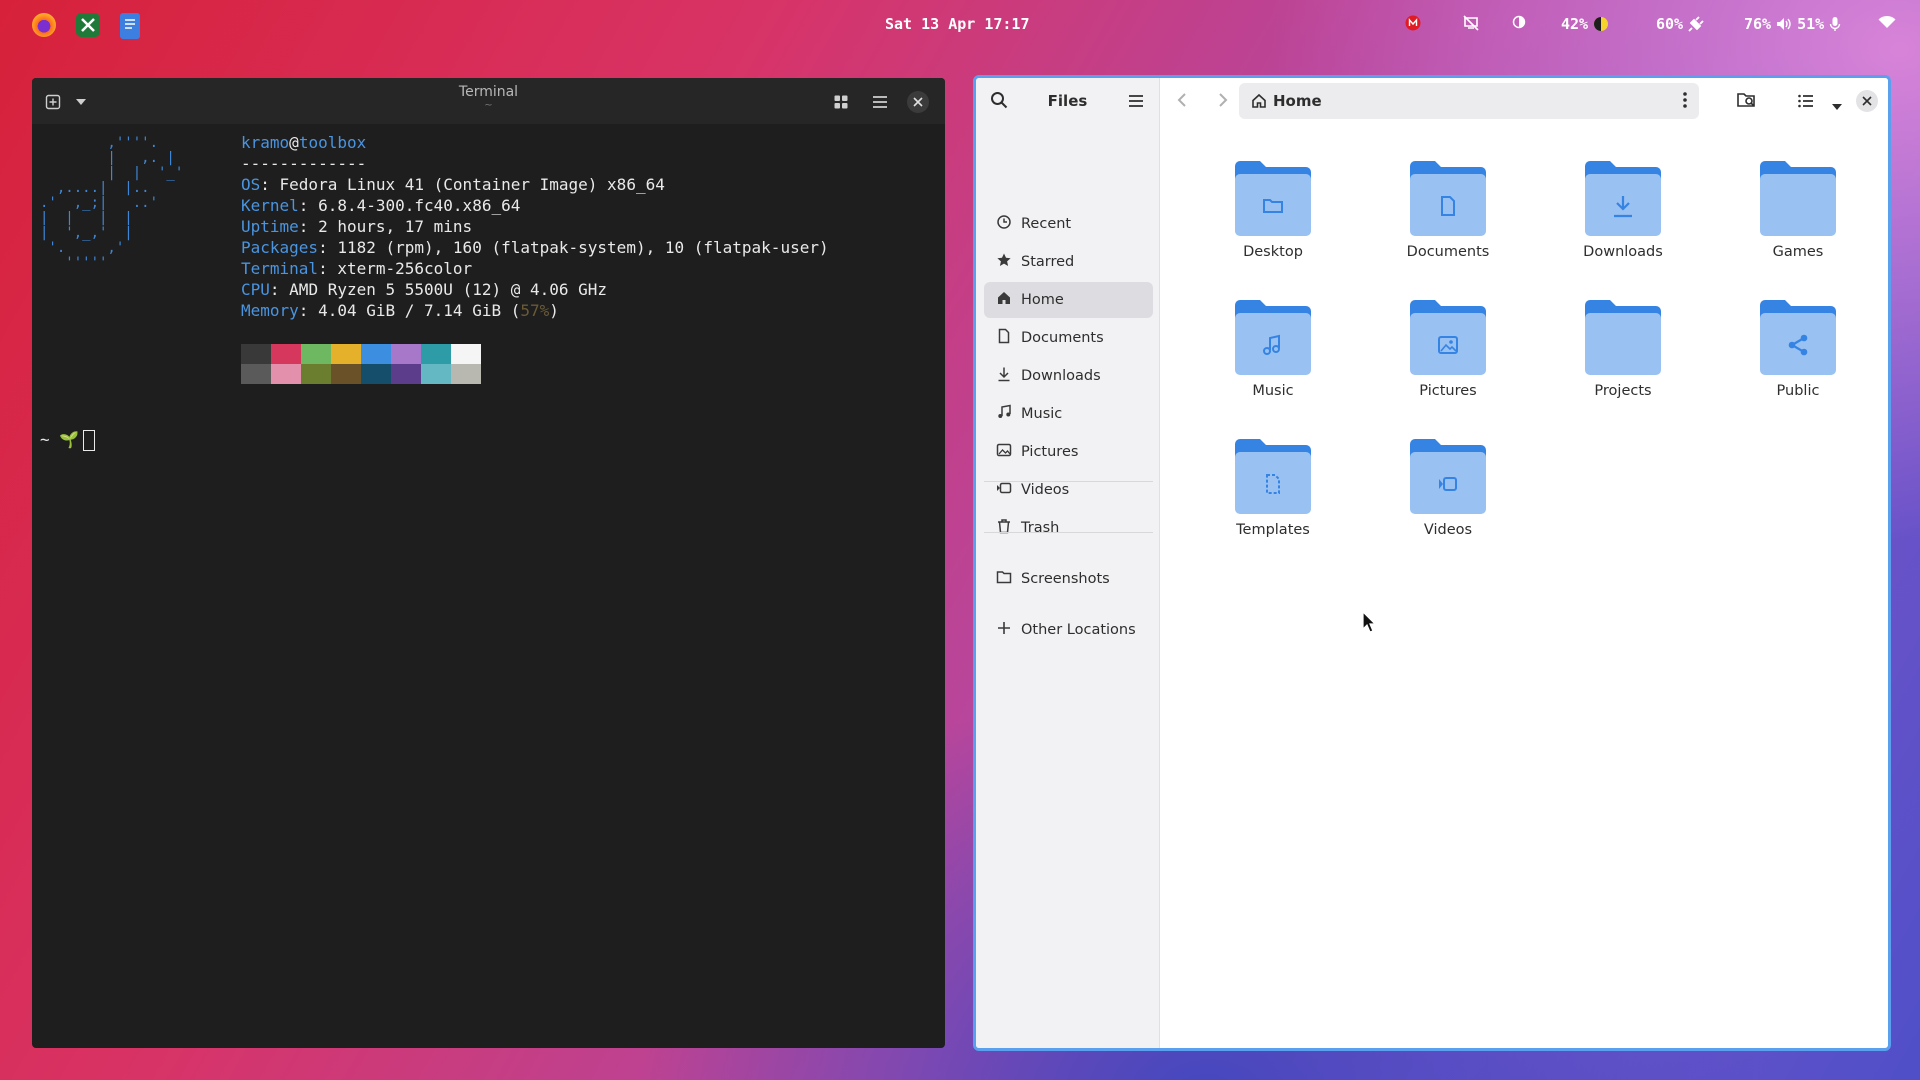  Describe the element at coordinates (280, 247) in the screenshot. I see `info-key: Packages` at that location.